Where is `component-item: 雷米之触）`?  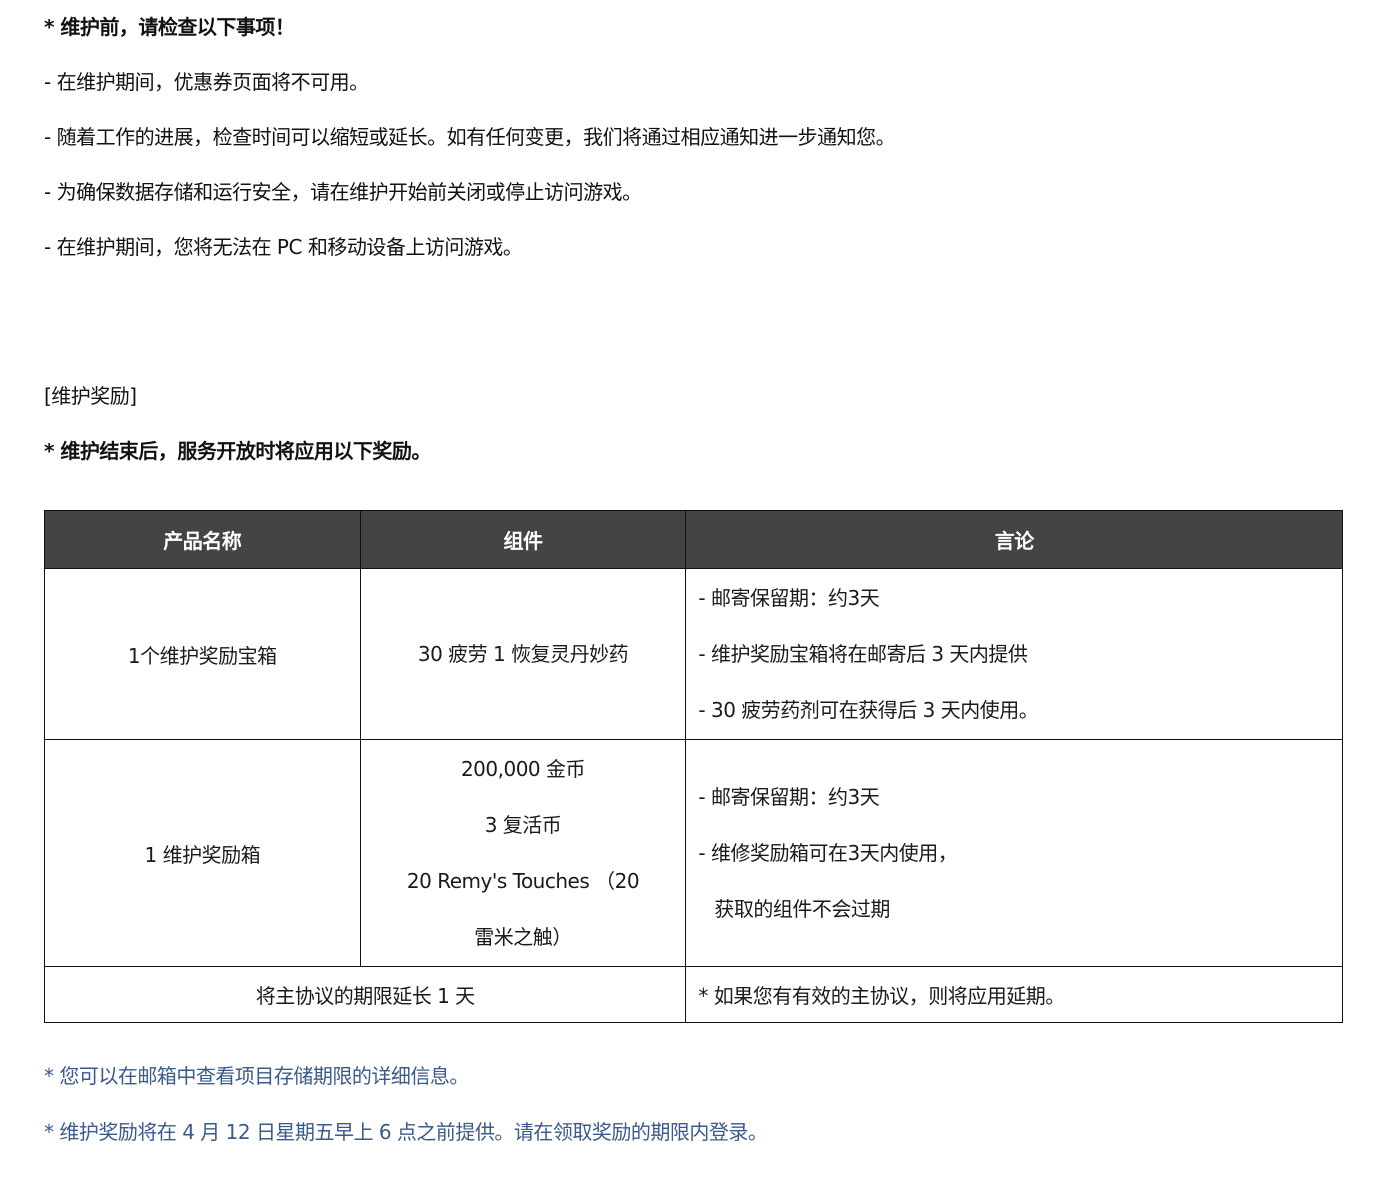
component-item: 雷米之触） is located at coordinates (523, 937).